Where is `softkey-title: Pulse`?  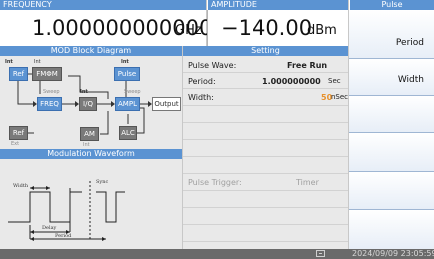 softkey-title: Pulse is located at coordinates (391, 5).